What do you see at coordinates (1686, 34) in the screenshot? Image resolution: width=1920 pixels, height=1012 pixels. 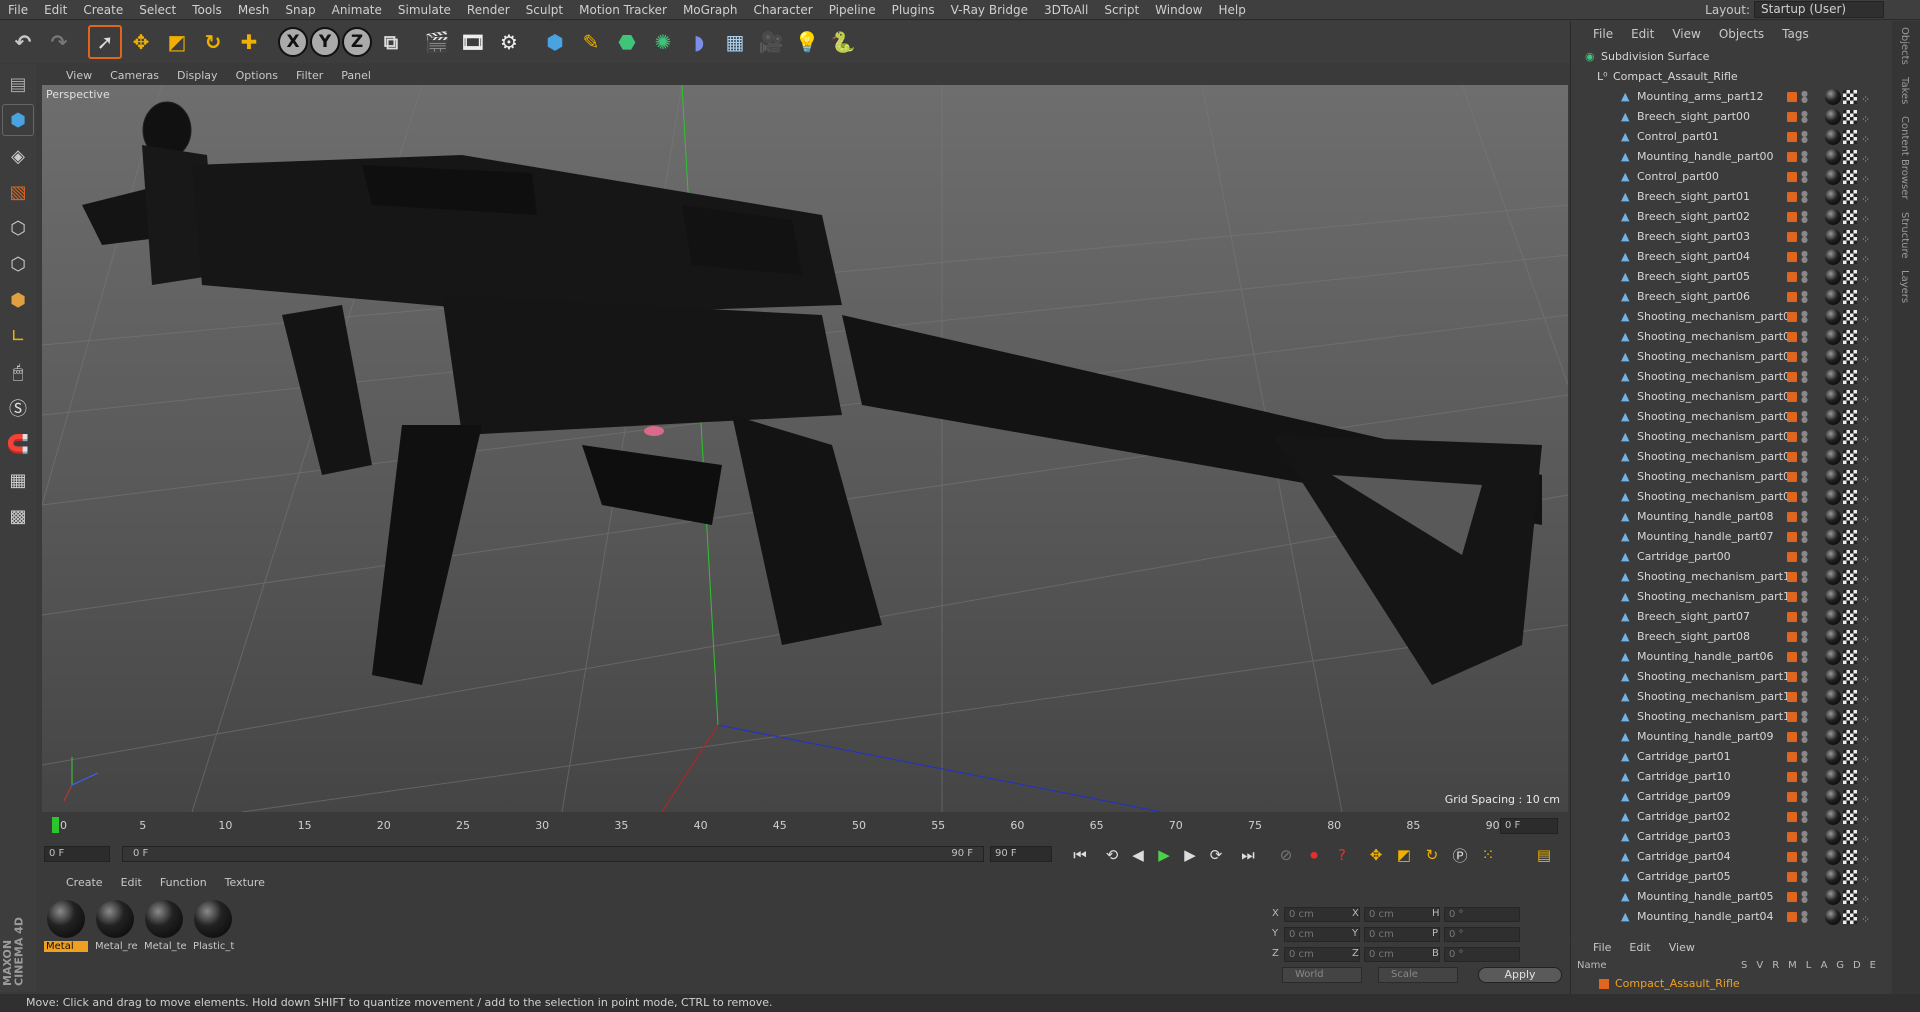 I see `object-menu-item: View` at bounding box center [1686, 34].